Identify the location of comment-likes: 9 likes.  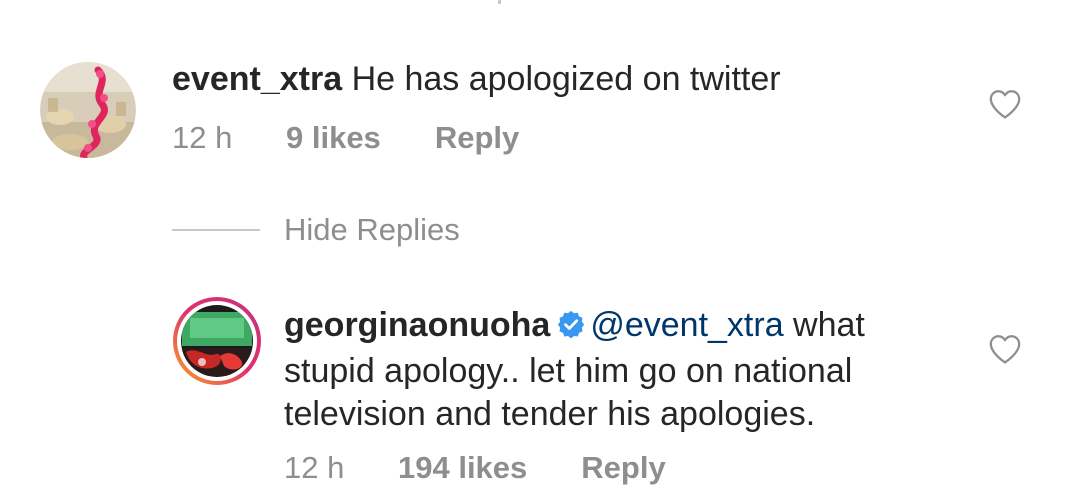
(333, 138).